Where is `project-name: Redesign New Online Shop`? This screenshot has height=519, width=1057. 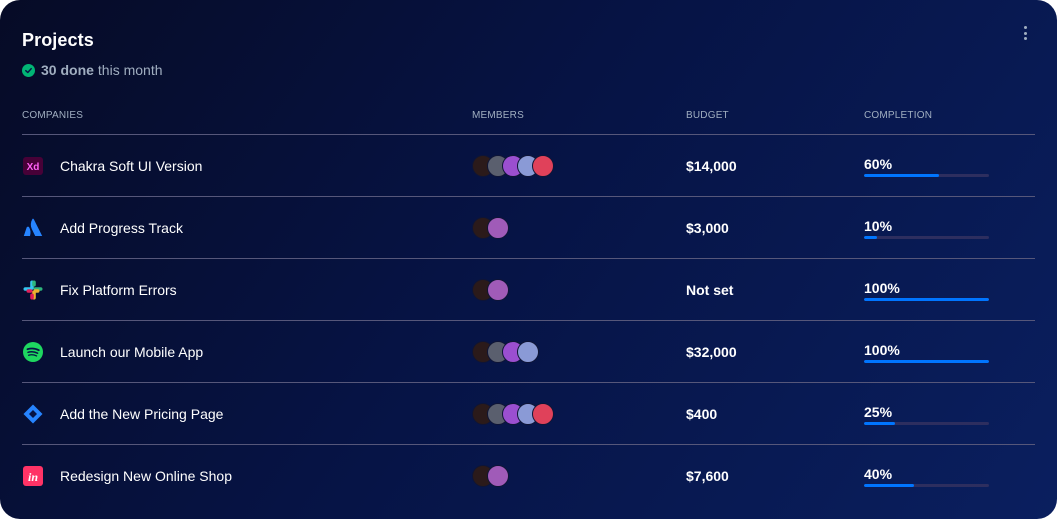 project-name: Redesign New Online Shop is located at coordinates (146, 476).